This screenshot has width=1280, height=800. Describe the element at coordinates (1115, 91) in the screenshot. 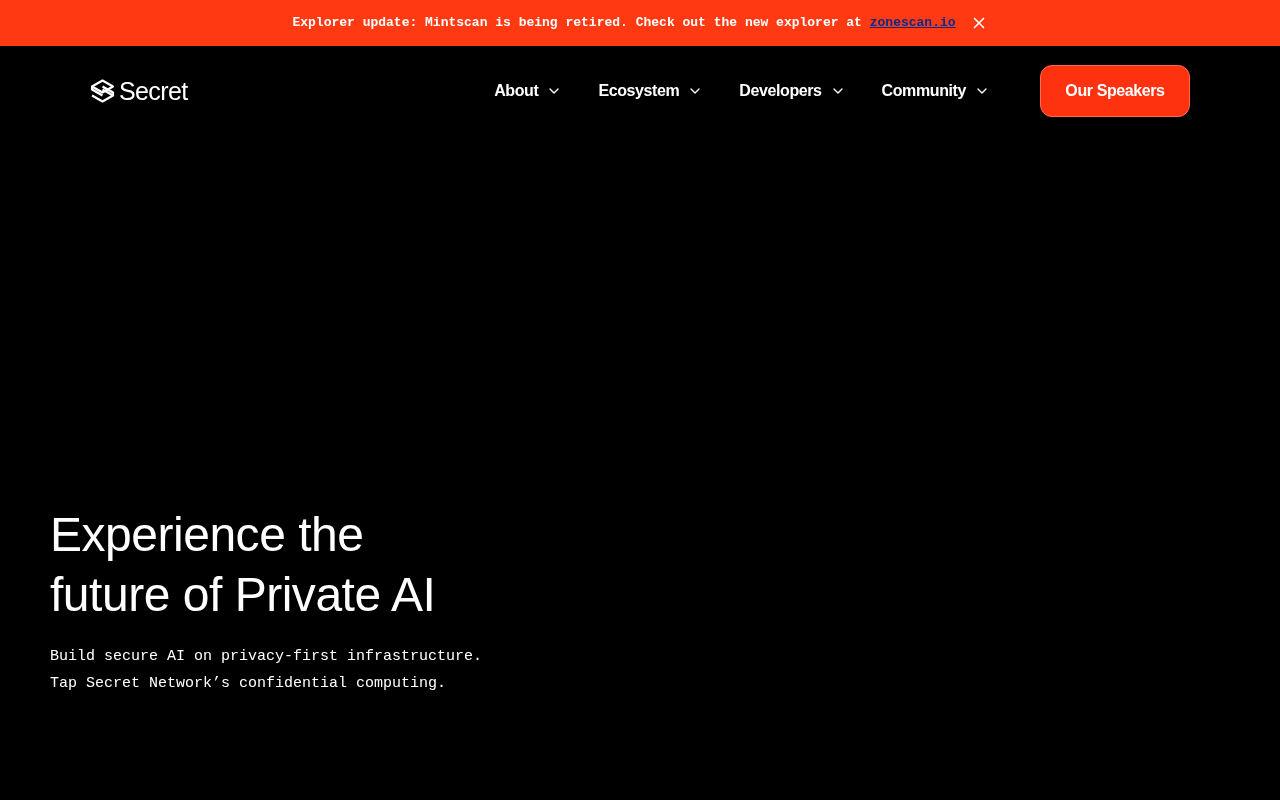

I see `cta-button: Our Speakers` at that location.